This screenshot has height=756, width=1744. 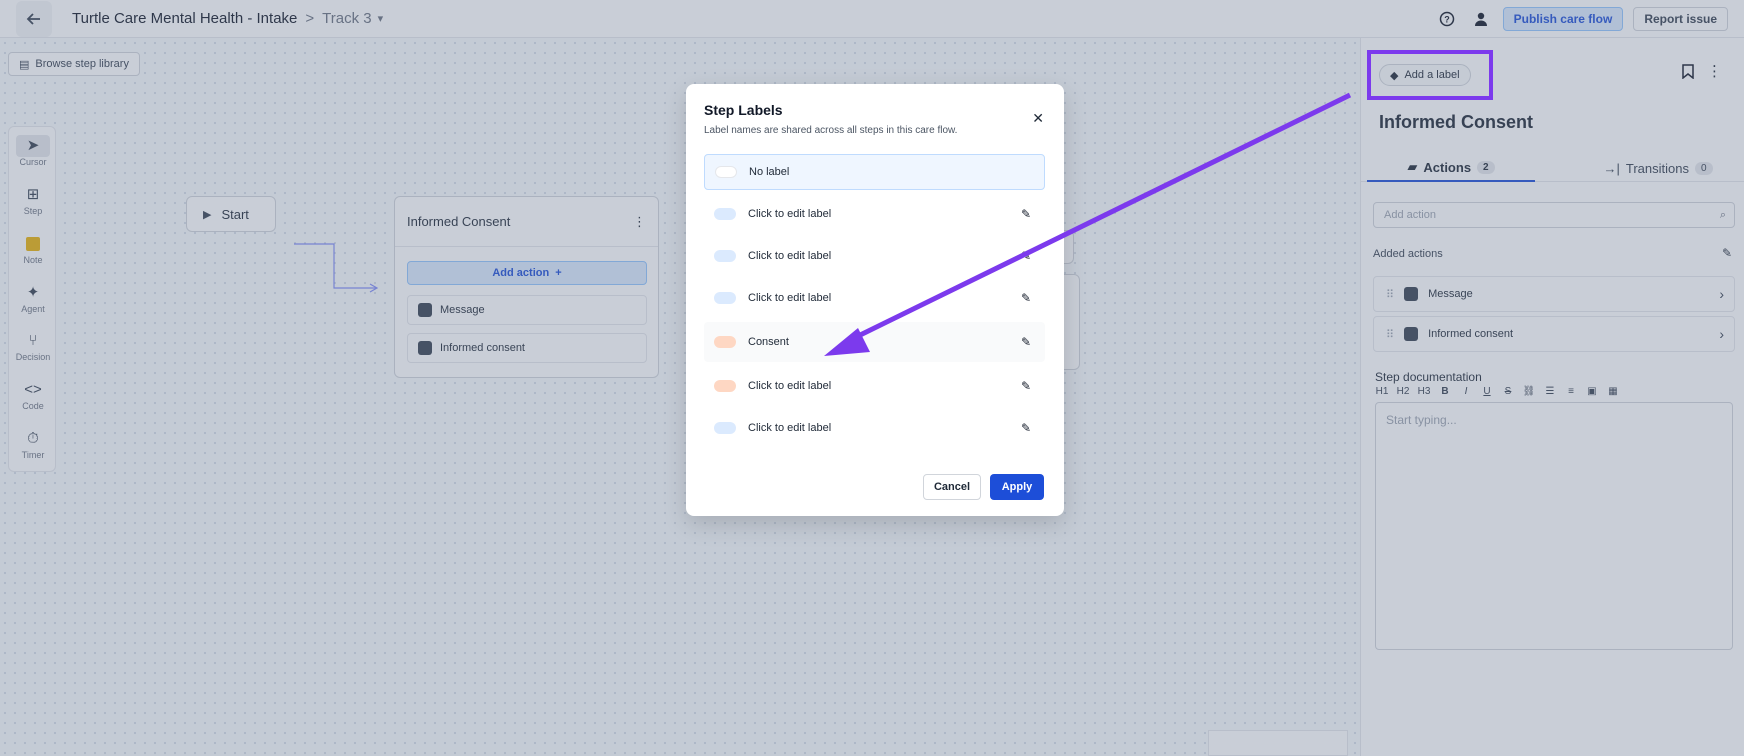 What do you see at coordinates (768, 342) in the screenshot?
I see `label-text: Consent` at bounding box center [768, 342].